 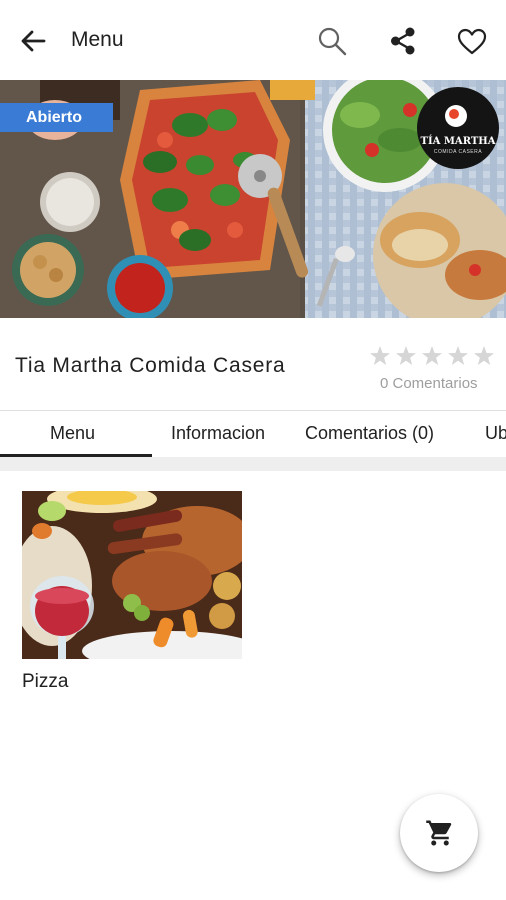 What do you see at coordinates (56, 117) in the screenshot?
I see `status-badge: Abierto` at bounding box center [56, 117].